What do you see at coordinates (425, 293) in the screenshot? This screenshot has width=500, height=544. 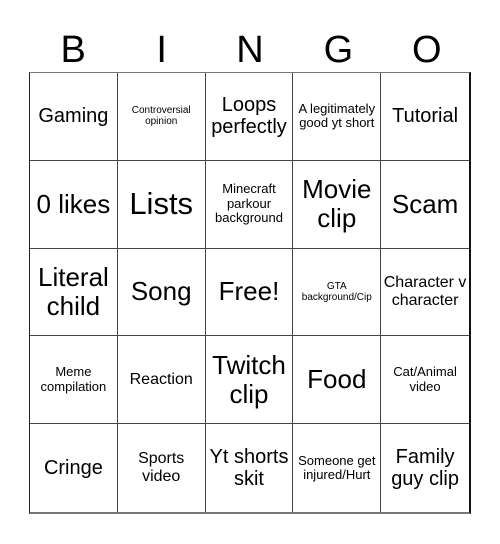 I see `bingo-cell: Character v character` at bounding box center [425, 293].